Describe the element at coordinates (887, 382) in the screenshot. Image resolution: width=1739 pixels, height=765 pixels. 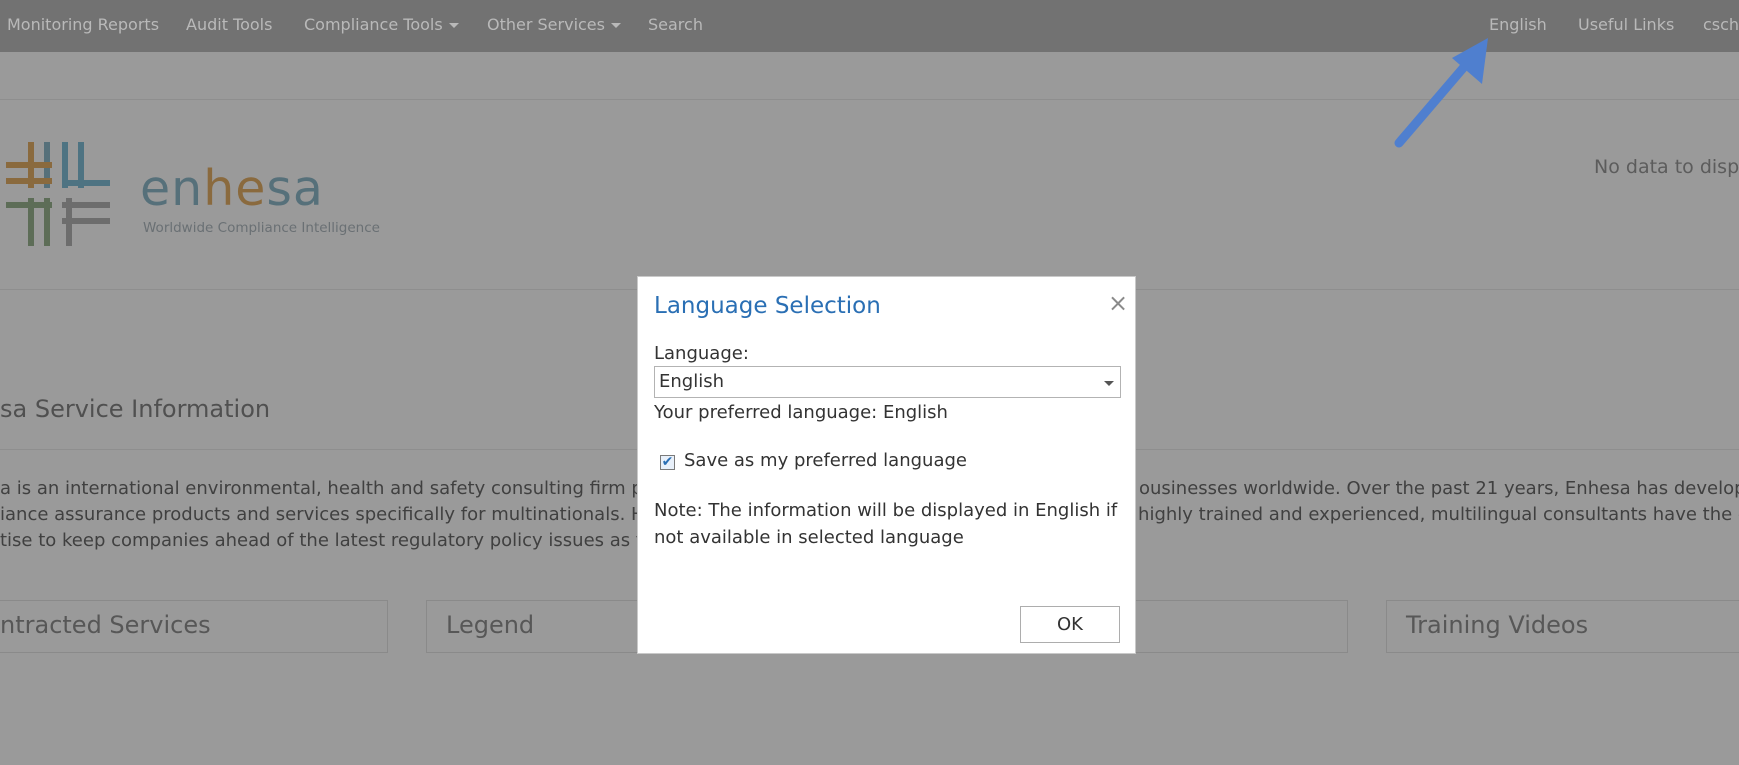
I see `language-select: English` at that location.